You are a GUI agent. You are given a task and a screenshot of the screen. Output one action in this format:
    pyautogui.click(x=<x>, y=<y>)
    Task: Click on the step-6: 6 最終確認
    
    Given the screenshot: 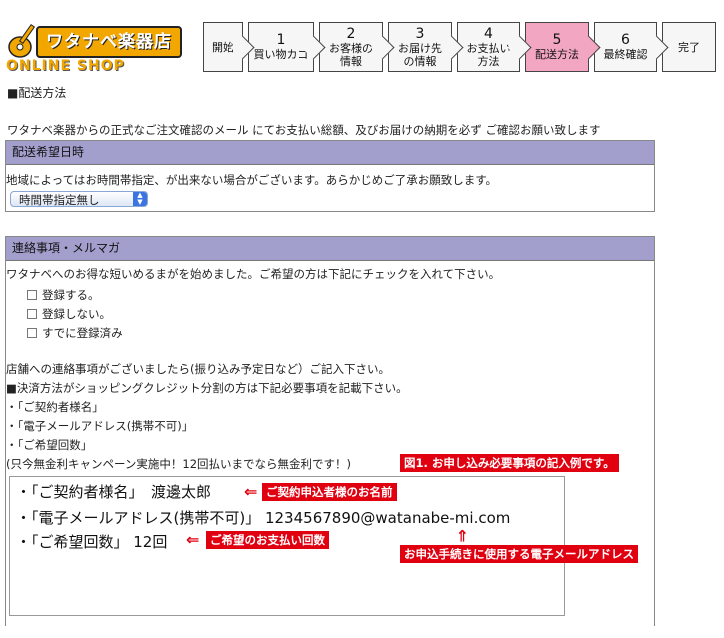 What is the action you would take?
    pyautogui.click(x=631, y=47)
    